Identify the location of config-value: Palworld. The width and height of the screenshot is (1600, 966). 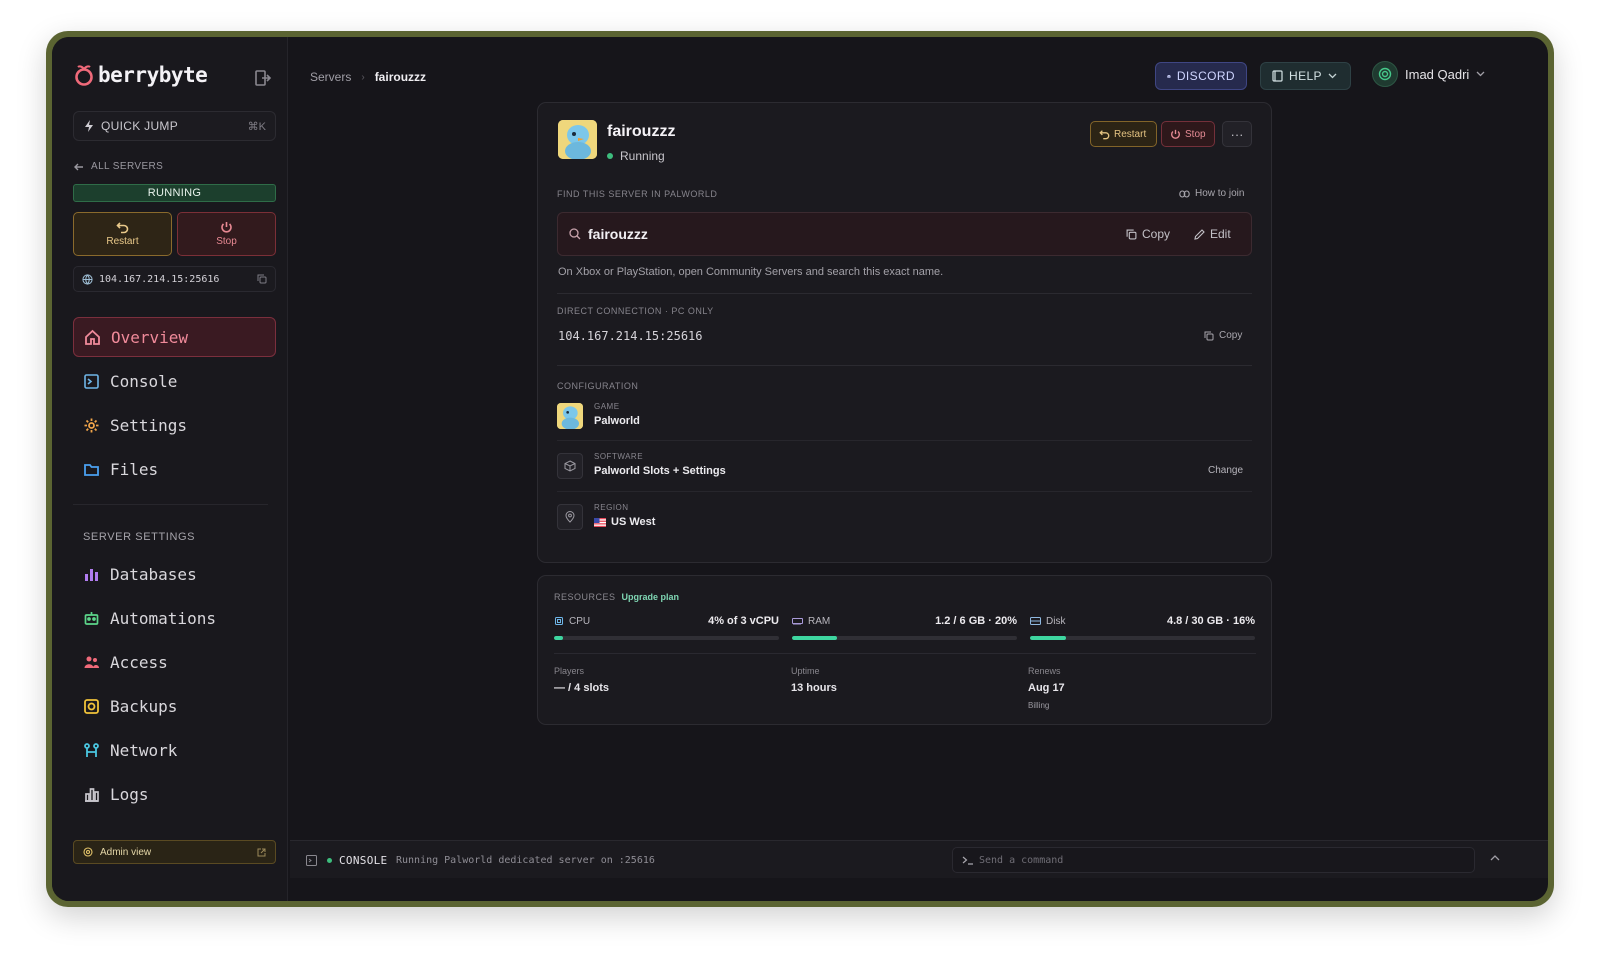
(617, 421).